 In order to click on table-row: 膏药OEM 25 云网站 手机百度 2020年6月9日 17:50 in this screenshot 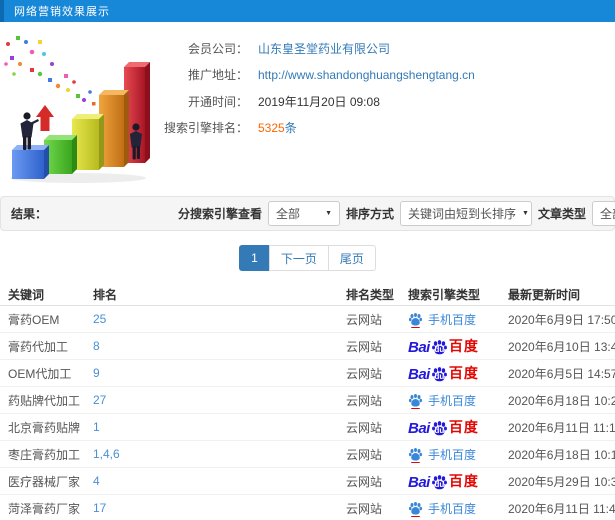, I will do `click(307, 319)`.